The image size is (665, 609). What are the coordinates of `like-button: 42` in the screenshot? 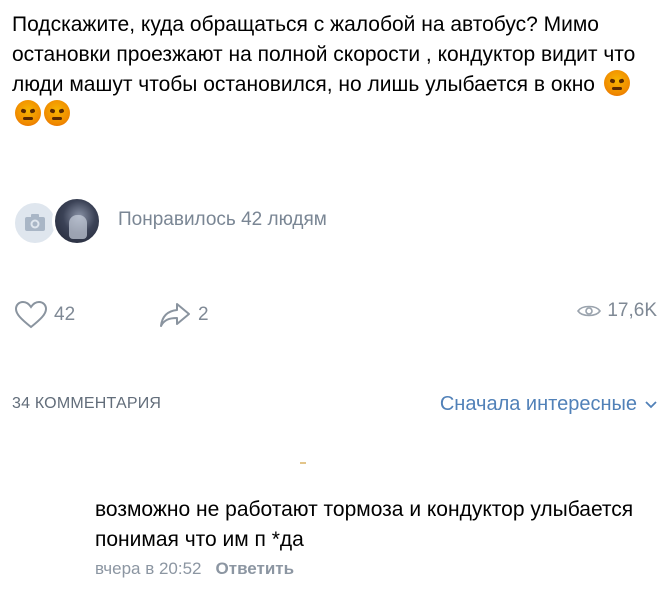 It's located at (44, 315).